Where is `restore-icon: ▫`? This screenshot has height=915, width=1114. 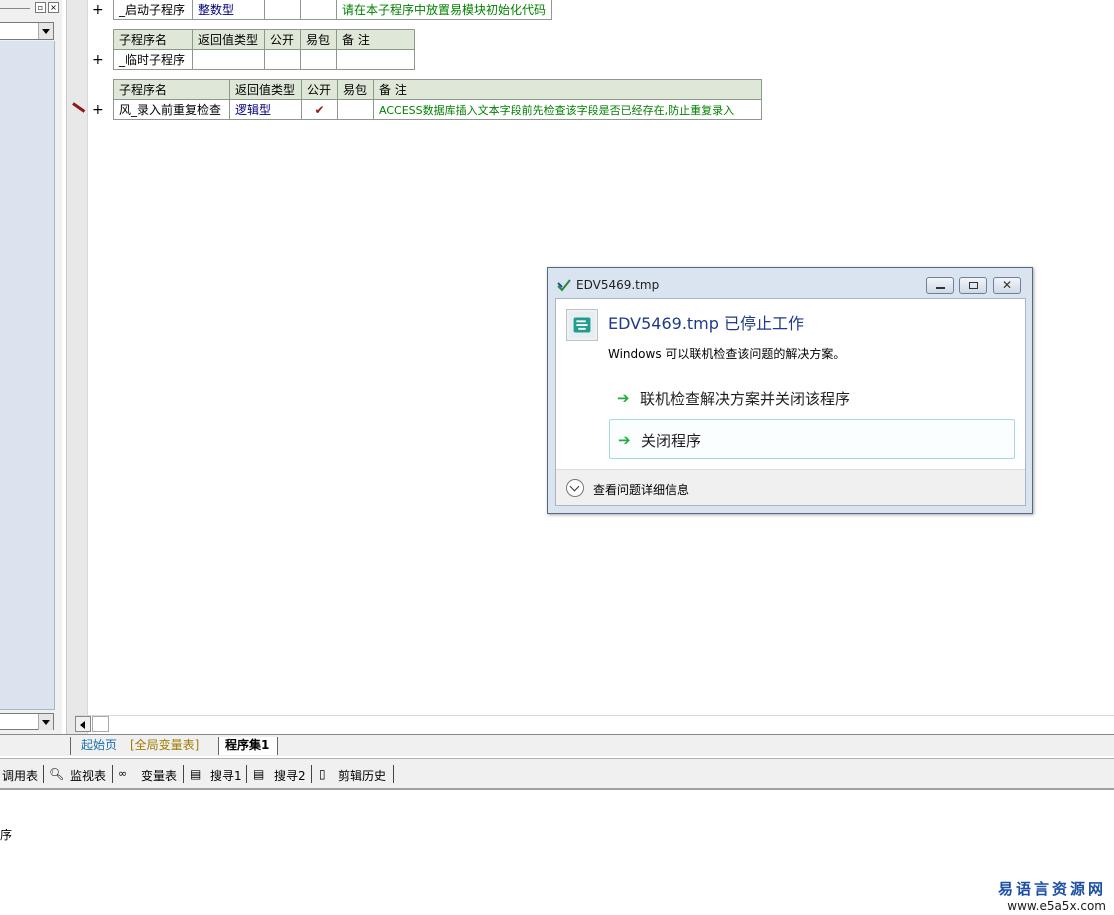
restore-icon: ▫ is located at coordinates (40, 7).